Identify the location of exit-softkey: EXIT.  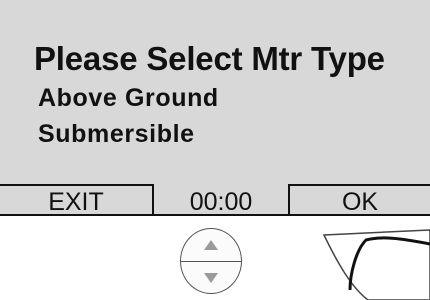
(77, 200).